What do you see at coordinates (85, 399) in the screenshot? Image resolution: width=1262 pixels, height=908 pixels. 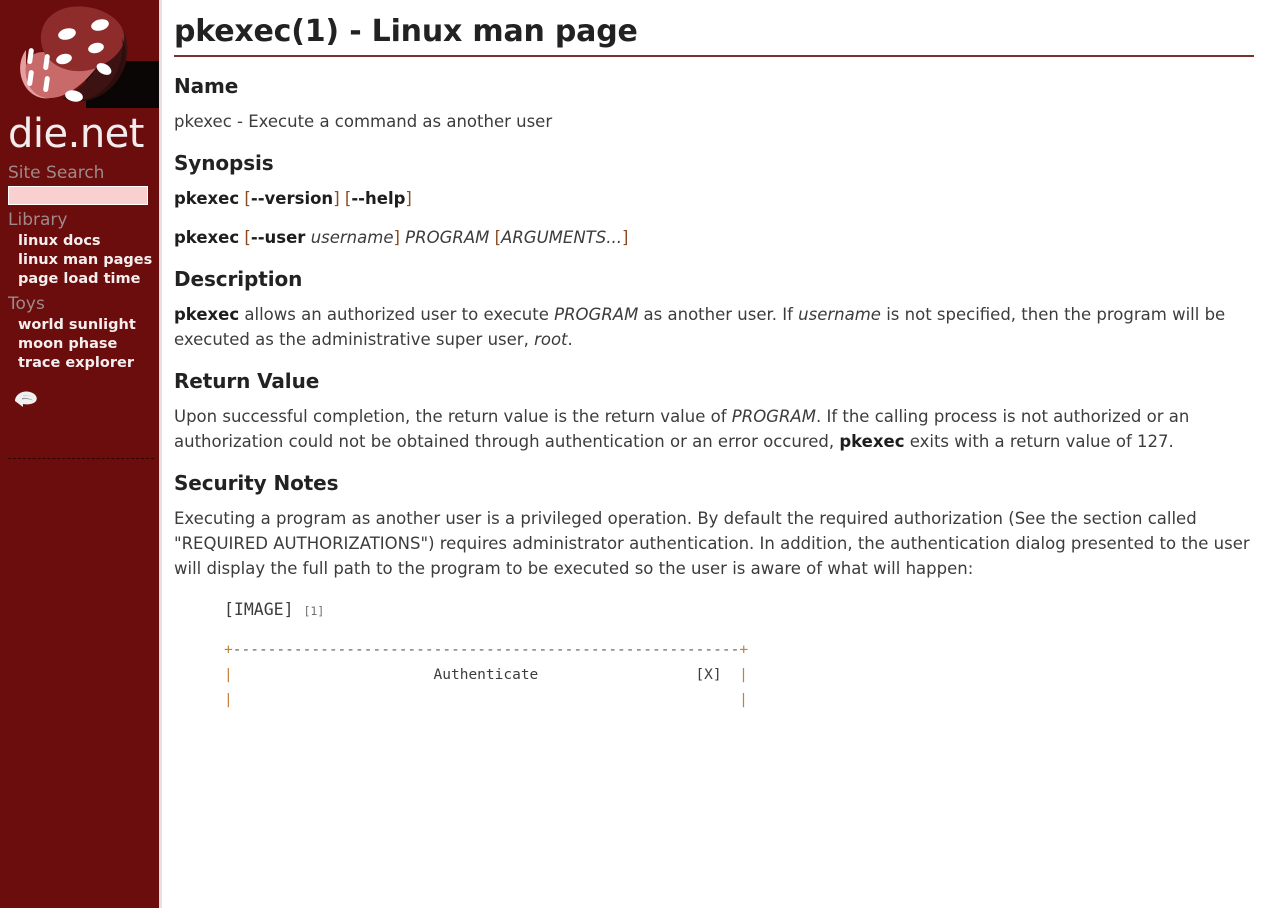 I see `rss-feed-icon` at bounding box center [85, 399].